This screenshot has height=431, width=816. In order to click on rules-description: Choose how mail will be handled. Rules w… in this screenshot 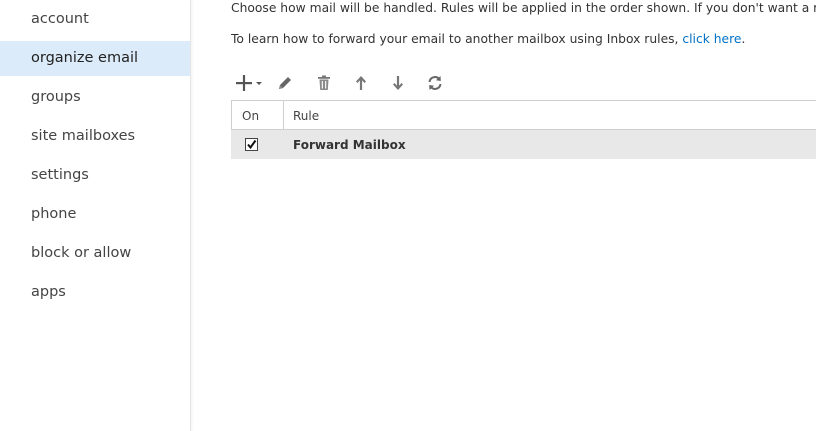, I will do `click(523, 8)`.